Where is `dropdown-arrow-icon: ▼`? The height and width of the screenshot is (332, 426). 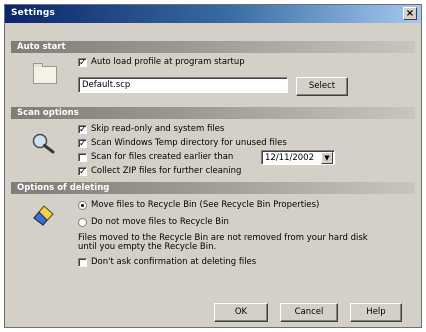 dropdown-arrow-icon: ▼ is located at coordinates (327, 158).